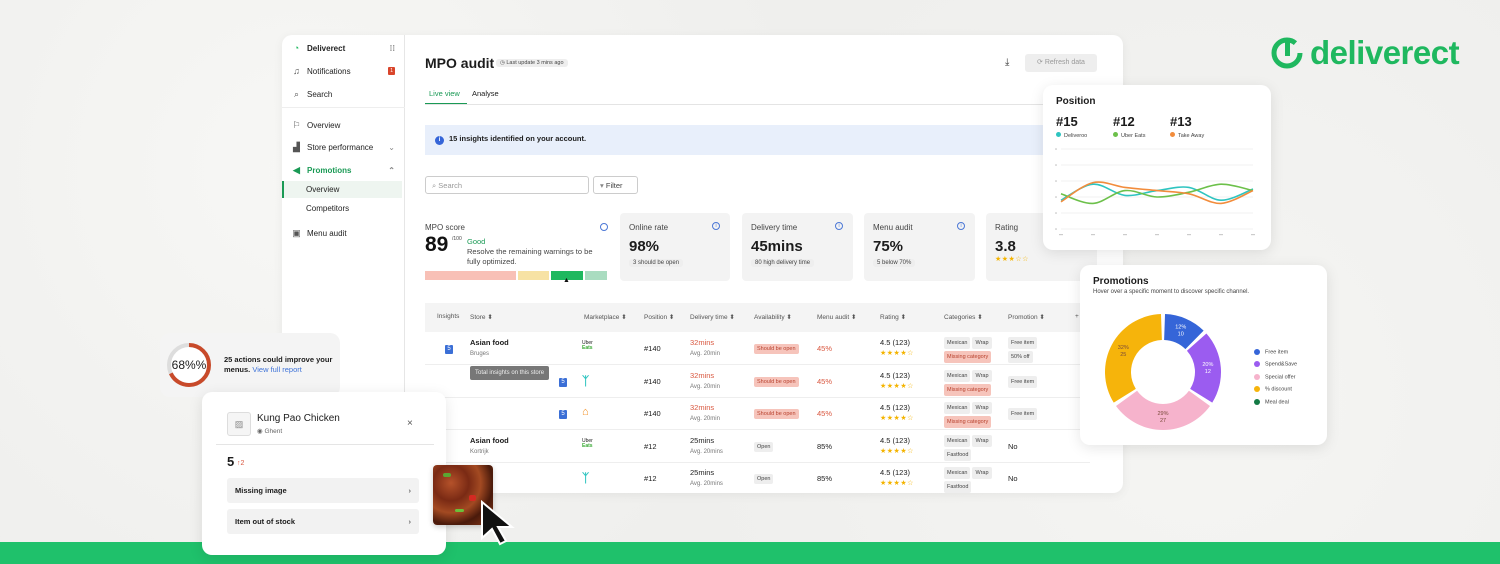 The height and width of the screenshot is (564, 1500). Describe the element at coordinates (1275, 389) in the screenshot. I see `legend-item: % discount` at that location.